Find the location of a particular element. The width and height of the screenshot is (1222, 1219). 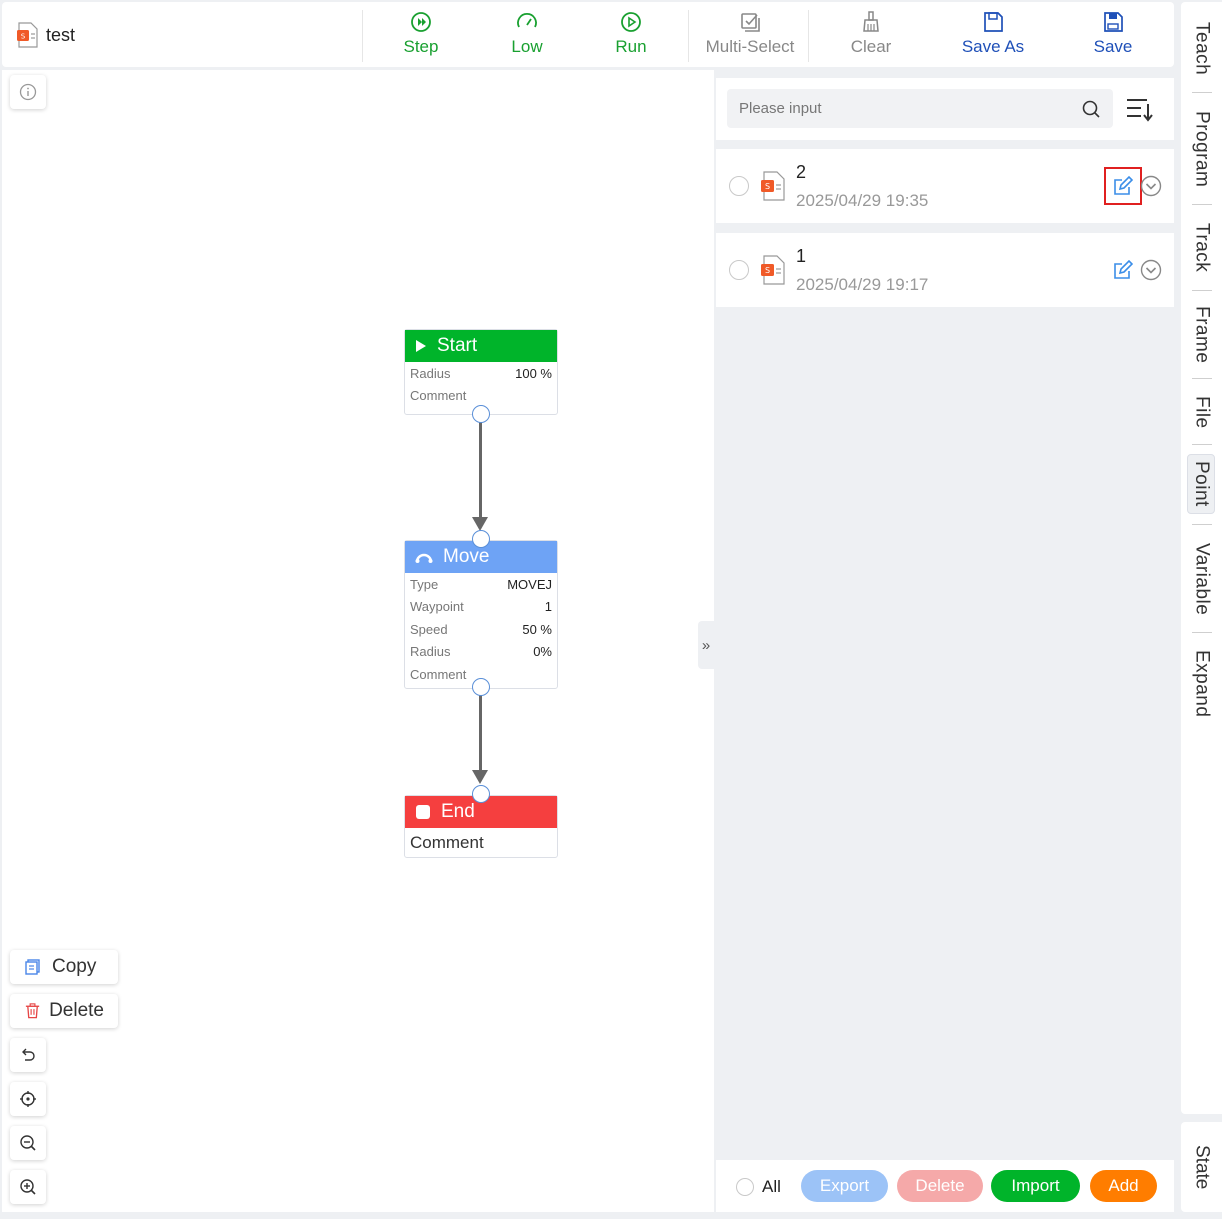

save-as-icon is located at coordinates (993, 22).